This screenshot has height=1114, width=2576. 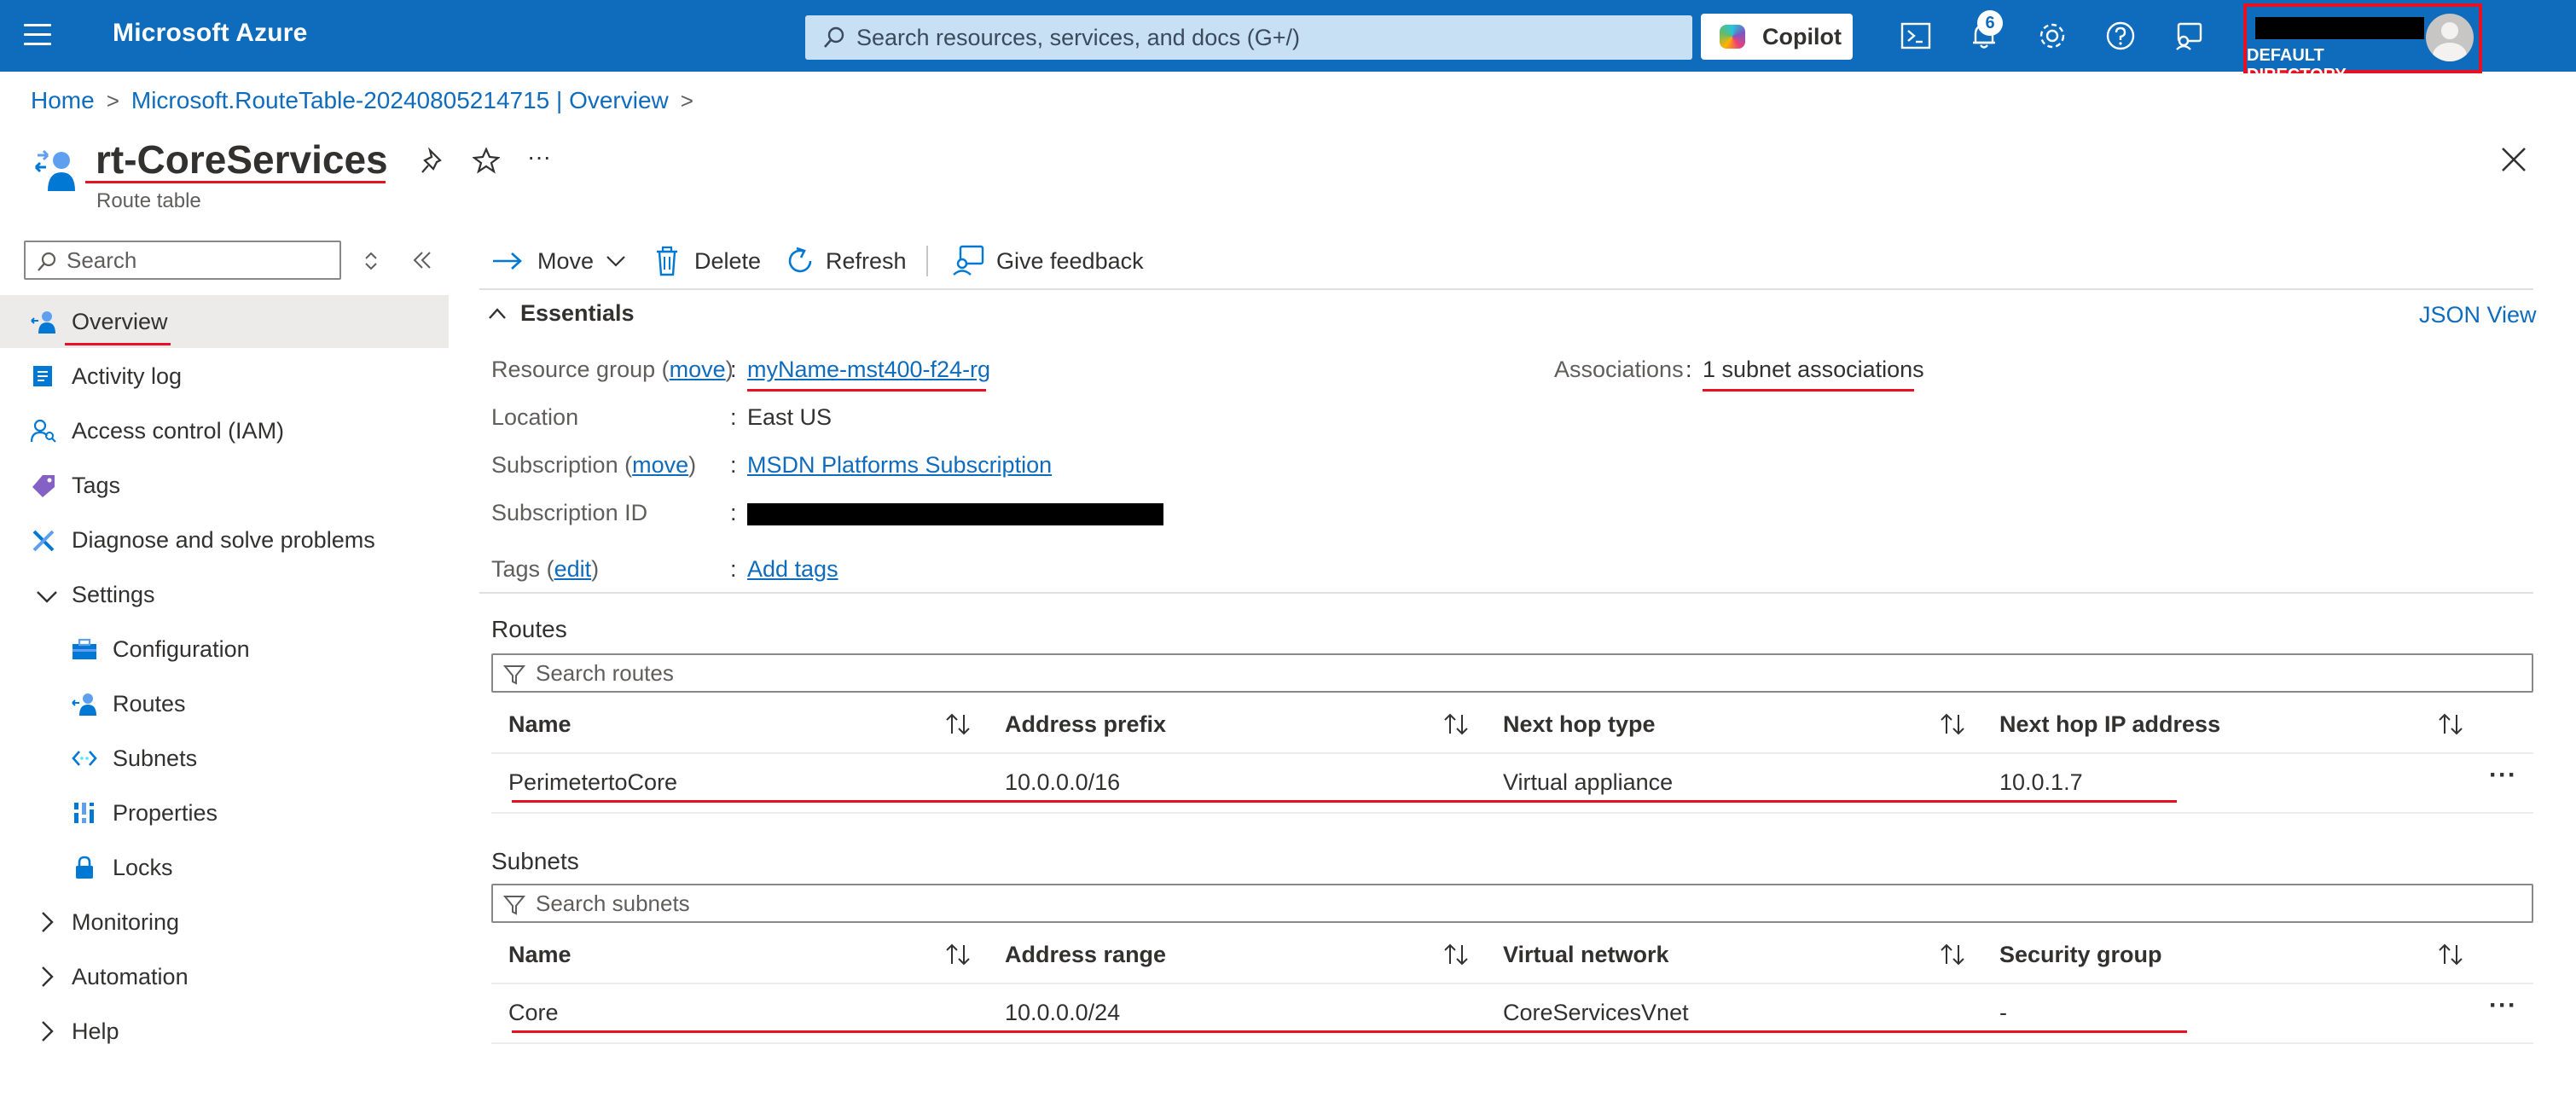 What do you see at coordinates (2478, 315) in the screenshot?
I see `json-view-link: JSON View` at bounding box center [2478, 315].